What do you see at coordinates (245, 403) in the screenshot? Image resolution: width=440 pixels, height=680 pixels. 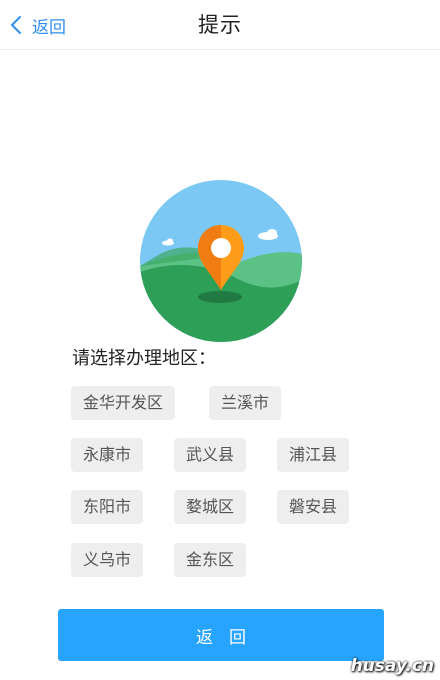 I see `region-option: 兰溪市` at bounding box center [245, 403].